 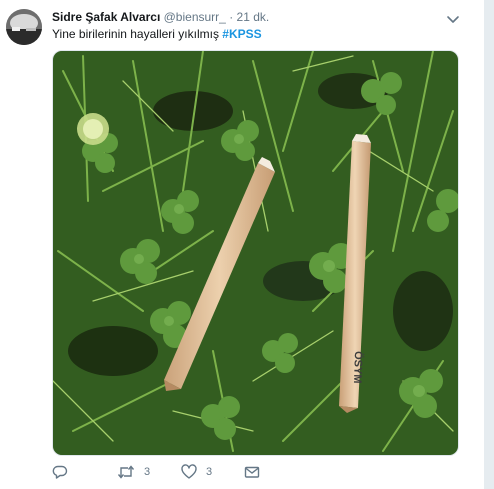 What do you see at coordinates (209, 472) in the screenshot?
I see `like-count: 3` at bounding box center [209, 472].